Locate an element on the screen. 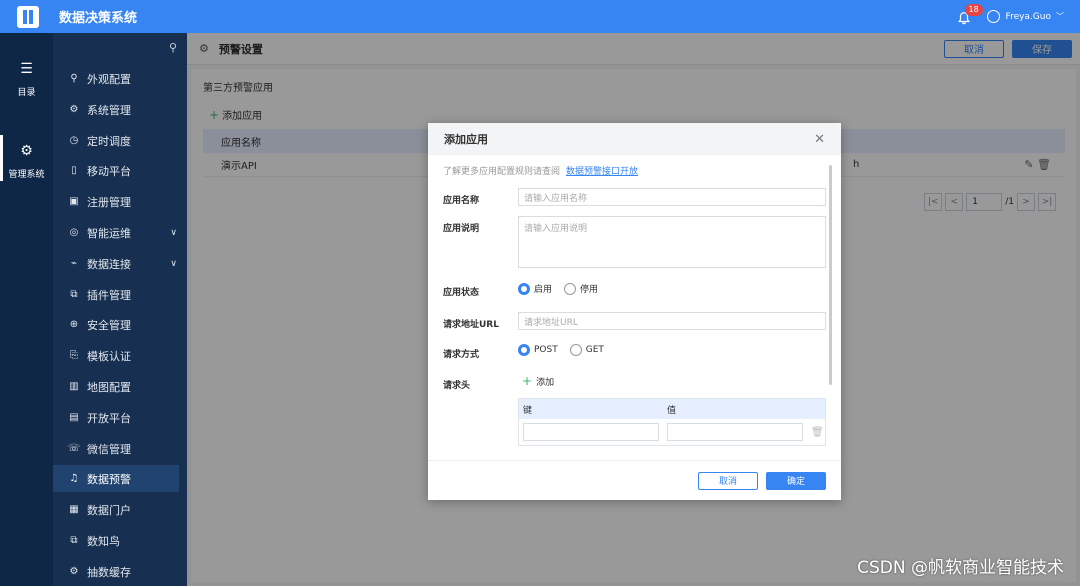 The width and height of the screenshot is (1080, 586). sidebar-item-label: 移动平台 is located at coordinates (109, 171).